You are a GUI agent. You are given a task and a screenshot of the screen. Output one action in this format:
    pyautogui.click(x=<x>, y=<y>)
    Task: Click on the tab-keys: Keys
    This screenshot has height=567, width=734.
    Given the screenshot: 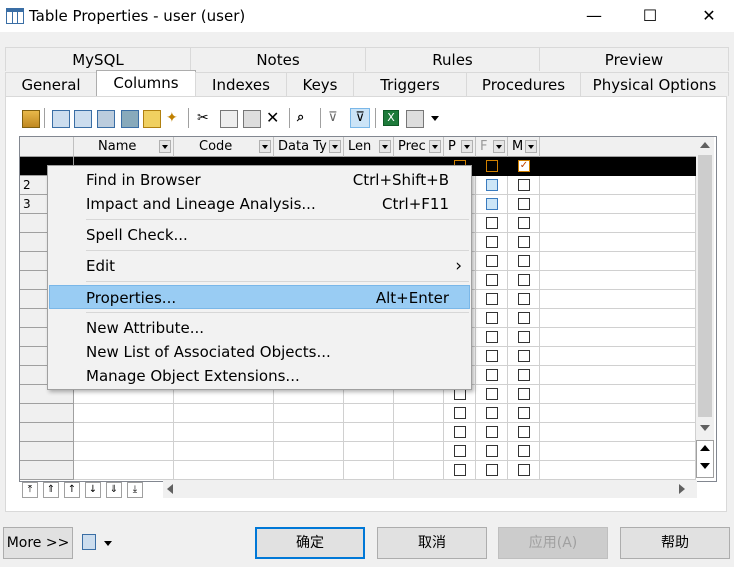 What is the action you would take?
    pyautogui.click(x=320, y=84)
    